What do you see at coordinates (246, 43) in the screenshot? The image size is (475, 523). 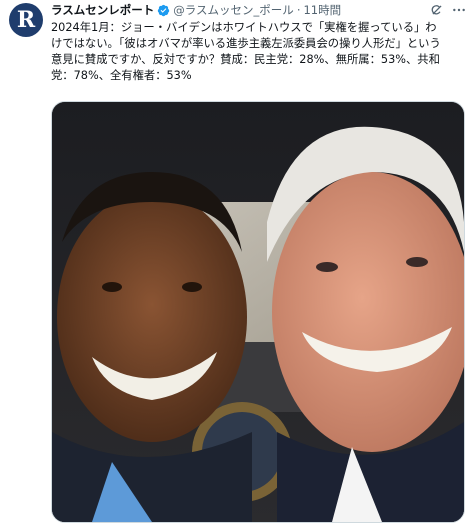 I see `tweet-text-line: けではない。「彼はオバマが率いる進歩主義左派委員会の操り人形だ」という` at bounding box center [246, 43].